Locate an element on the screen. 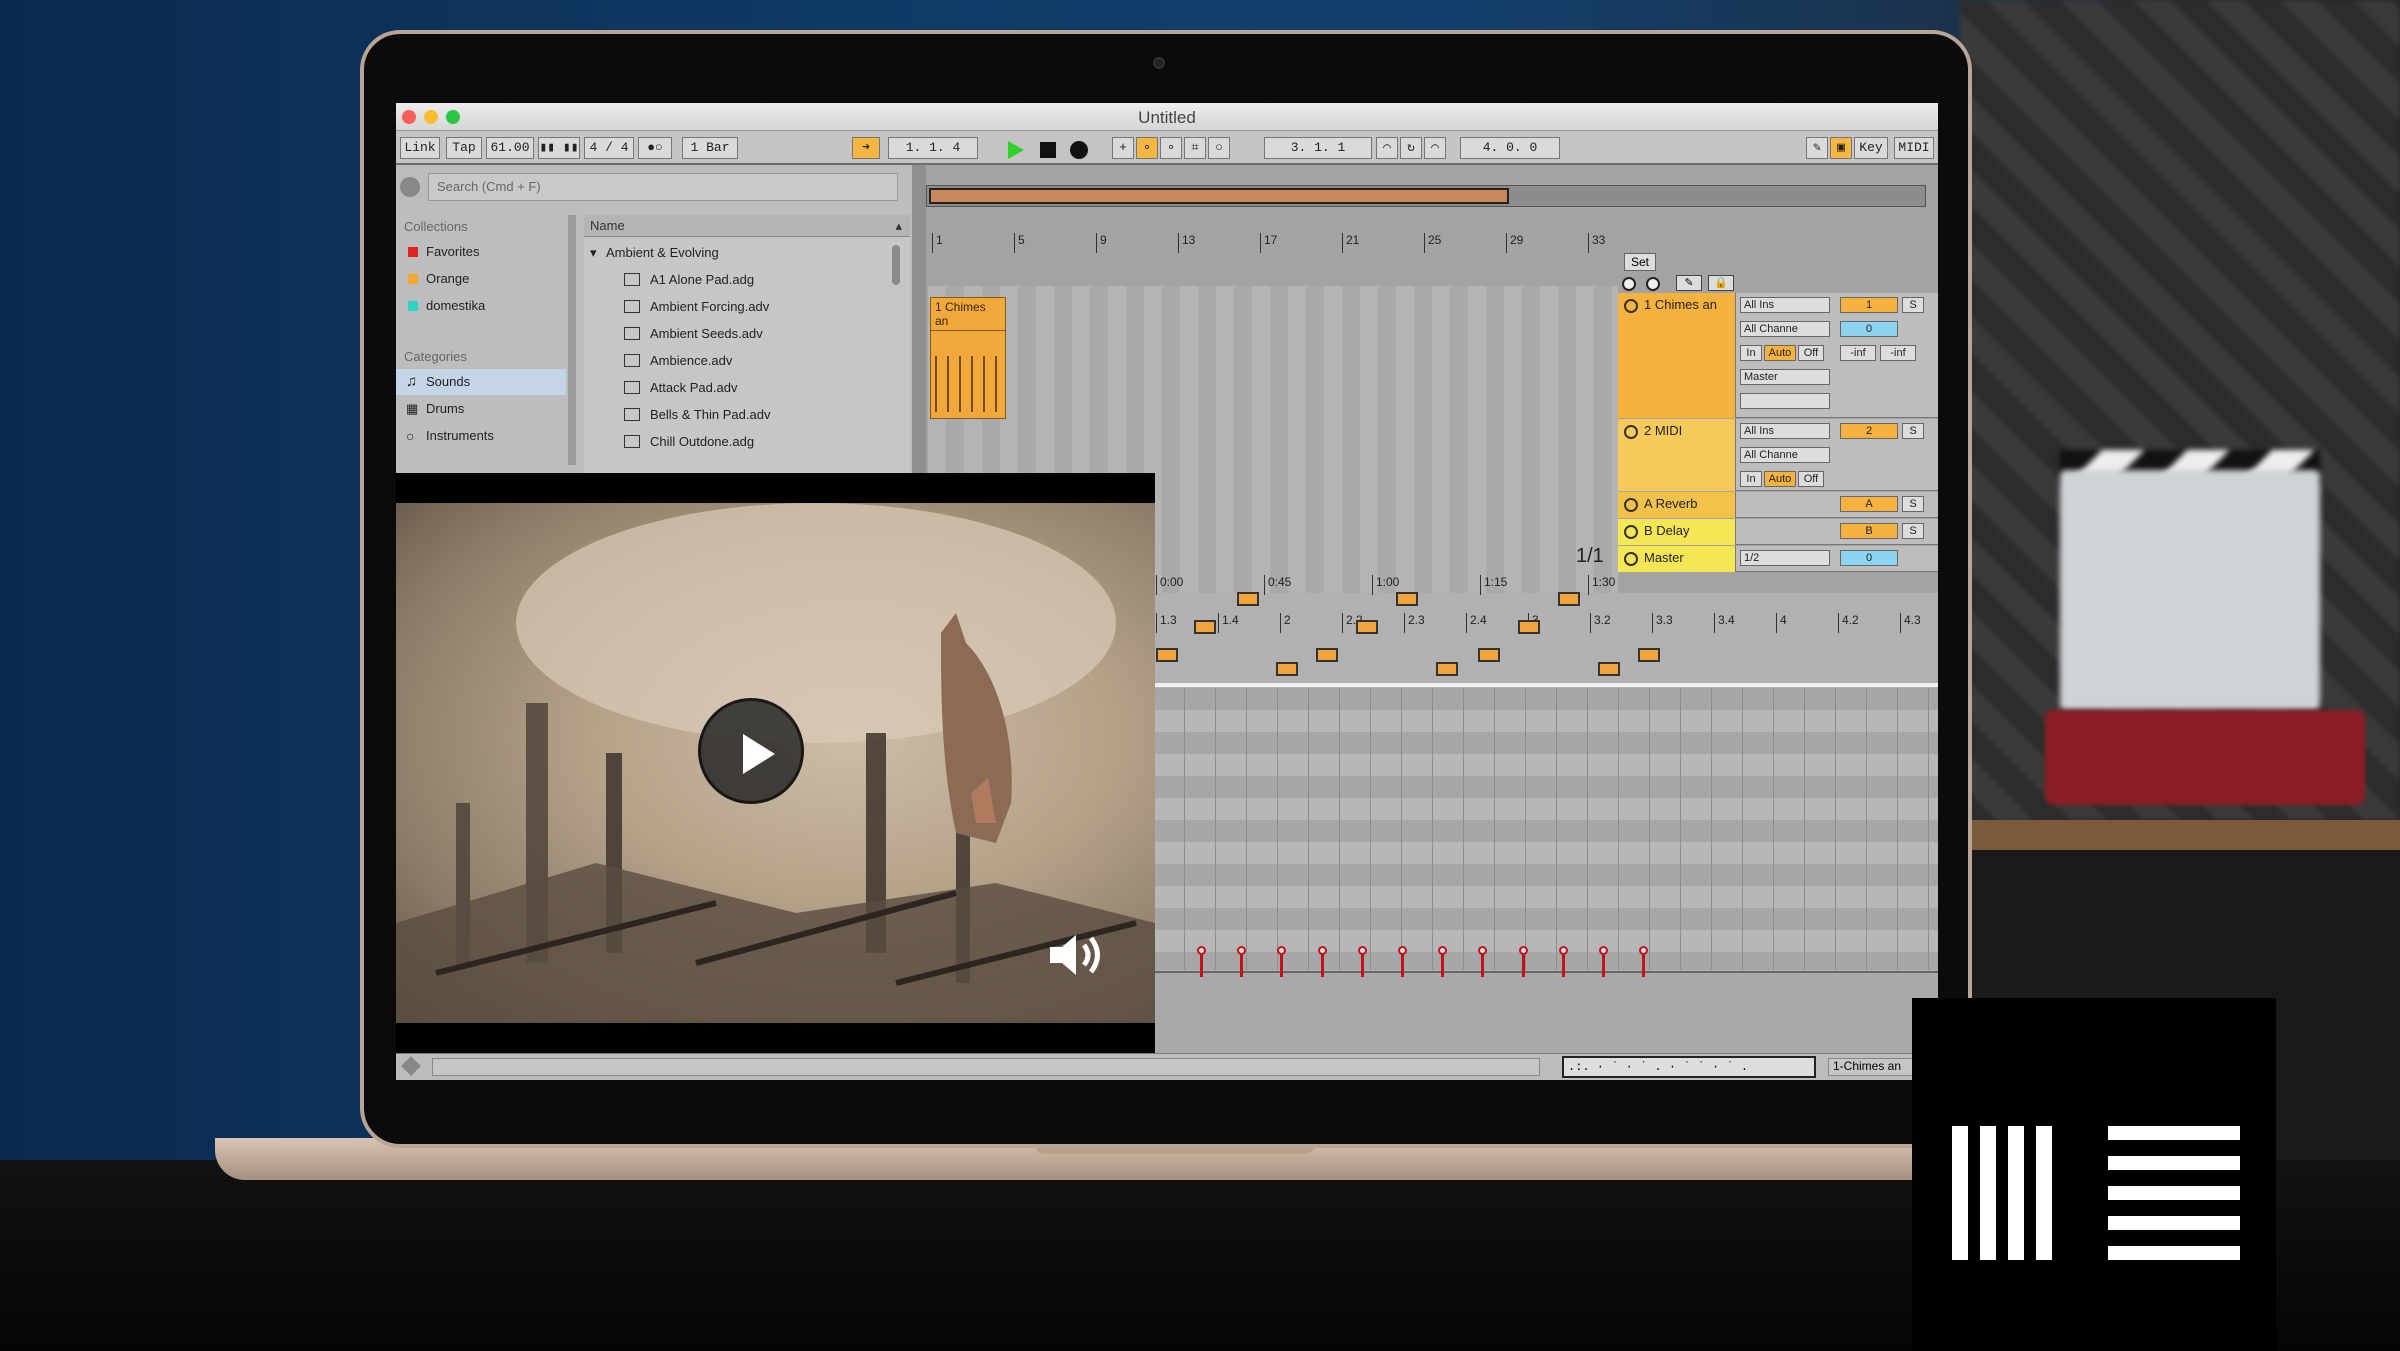 Image resolution: width=2400 pixels, height=1351 pixels. capture-icon: ⌗ is located at coordinates (1195, 148).